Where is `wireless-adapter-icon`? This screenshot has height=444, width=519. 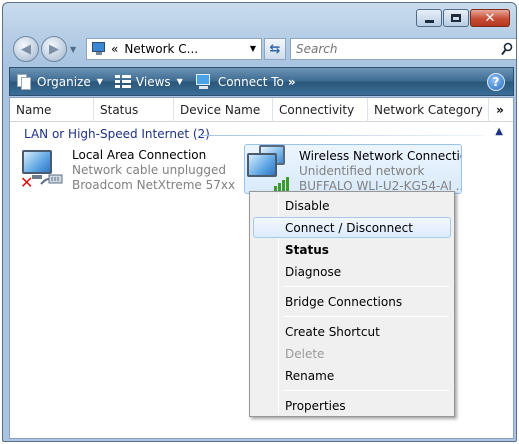
wireless-adapter-icon is located at coordinates (270, 169).